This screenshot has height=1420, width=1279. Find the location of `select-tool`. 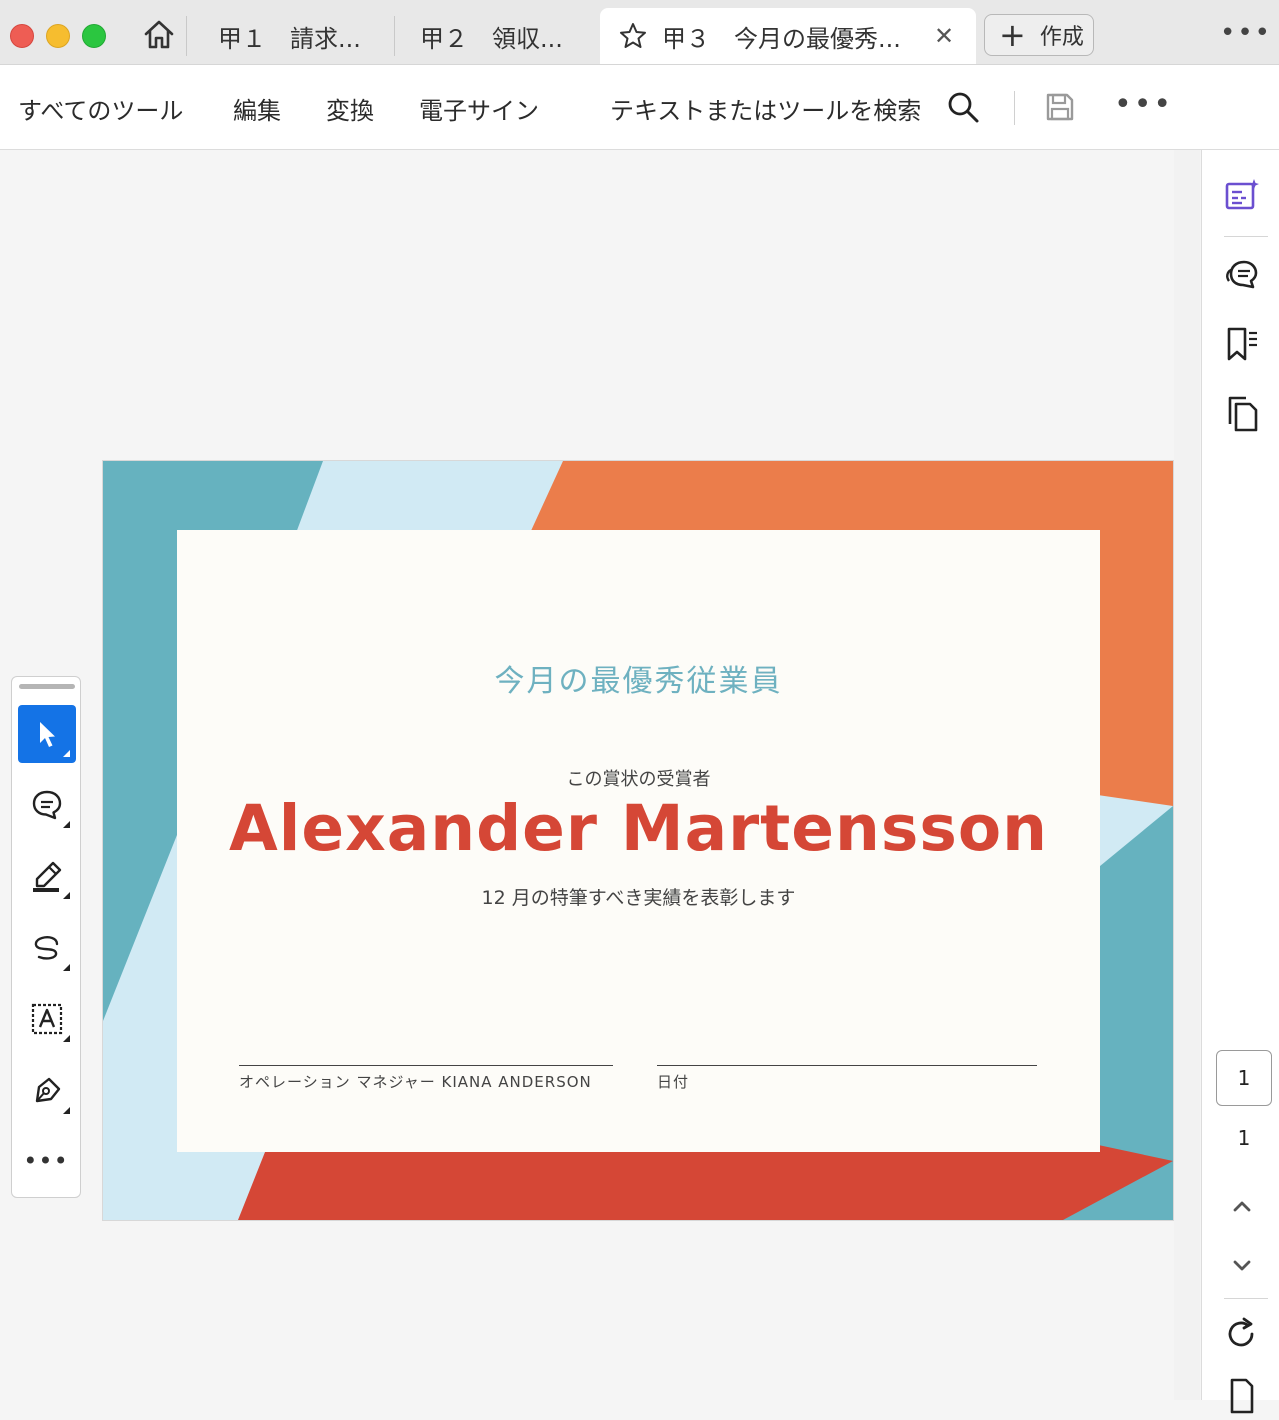

select-tool is located at coordinates (47, 734).